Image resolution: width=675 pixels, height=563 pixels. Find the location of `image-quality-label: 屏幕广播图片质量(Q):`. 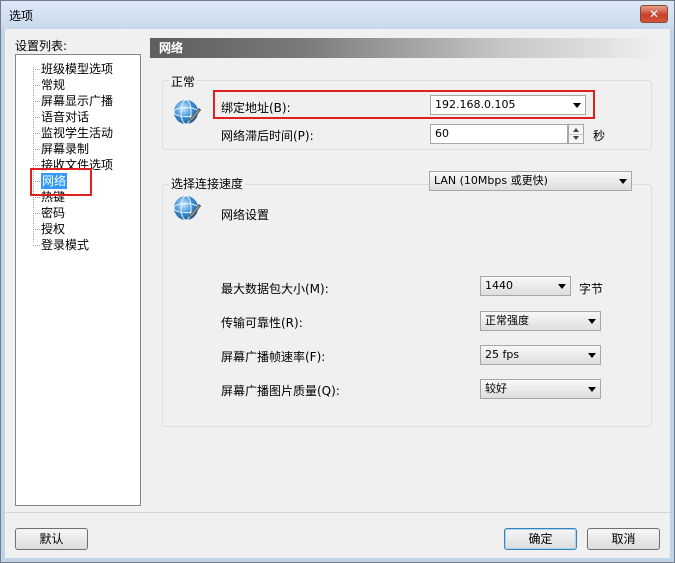

image-quality-label: 屏幕广播图片质量(Q): is located at coordinates (280, 391).